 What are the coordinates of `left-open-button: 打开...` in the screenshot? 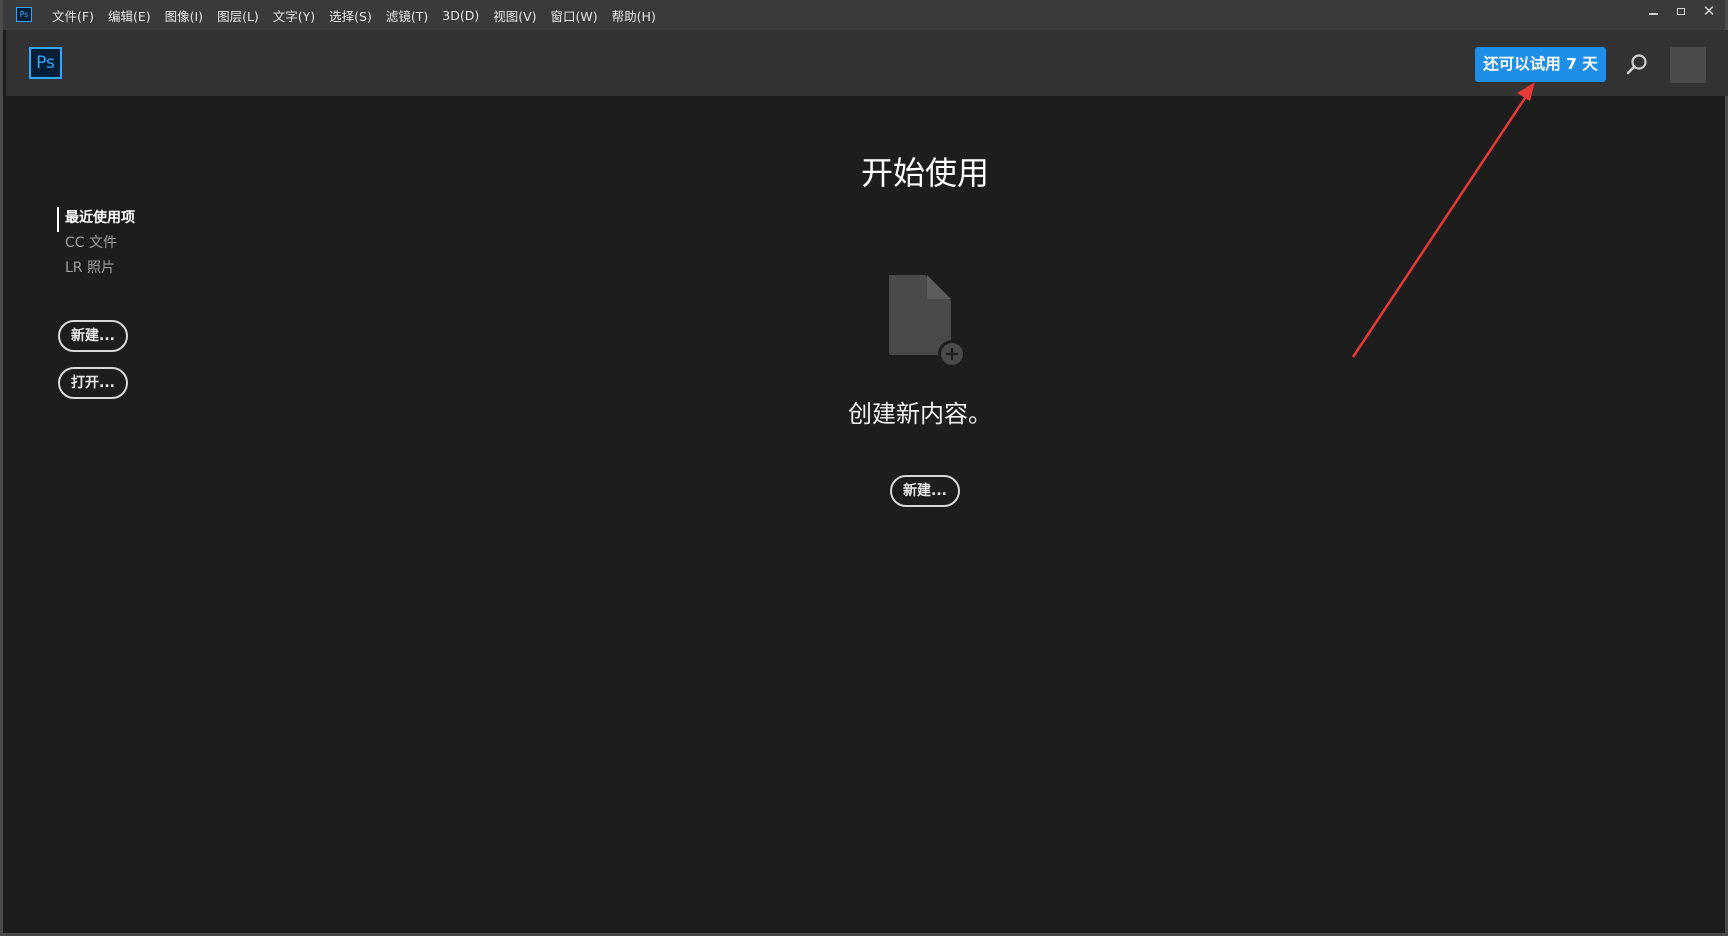 It's located at (93, 383).